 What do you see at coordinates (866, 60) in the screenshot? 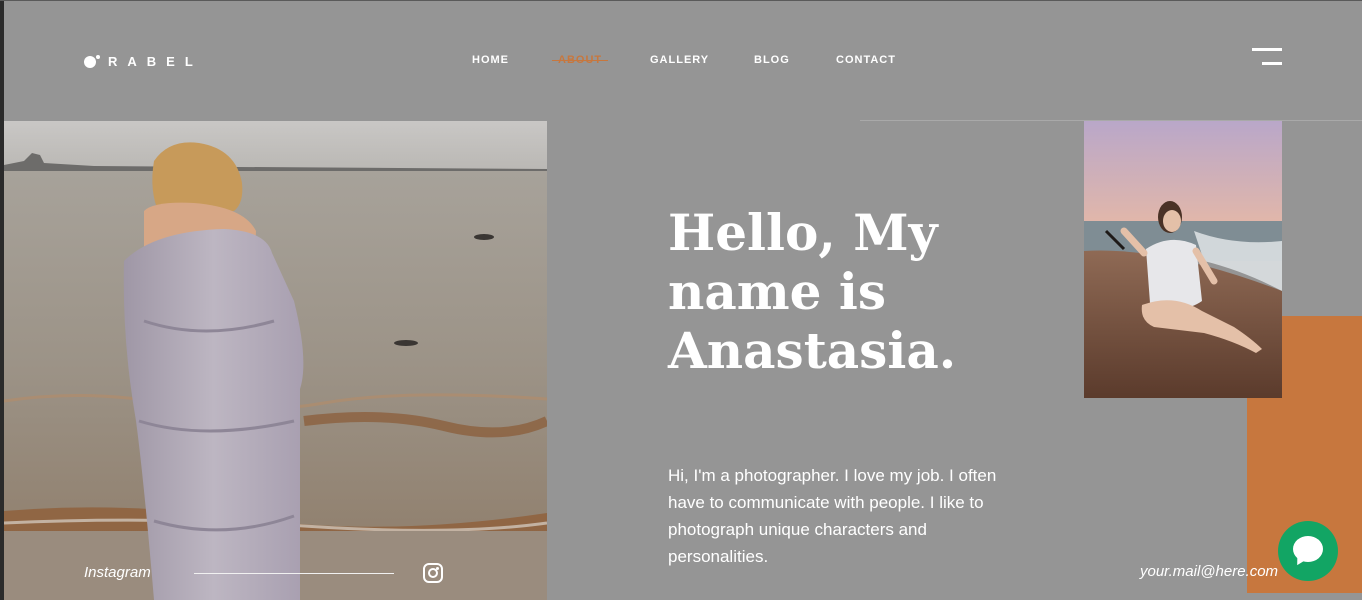
I see `nav-contact: CONTACT` at bounding box center [866, 60].